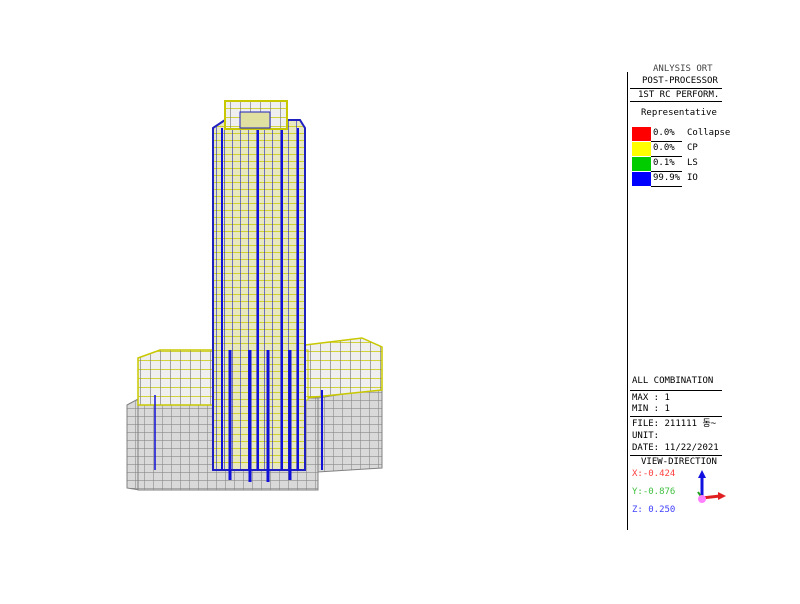  I want to click on tower-crown, so click(256, 115).